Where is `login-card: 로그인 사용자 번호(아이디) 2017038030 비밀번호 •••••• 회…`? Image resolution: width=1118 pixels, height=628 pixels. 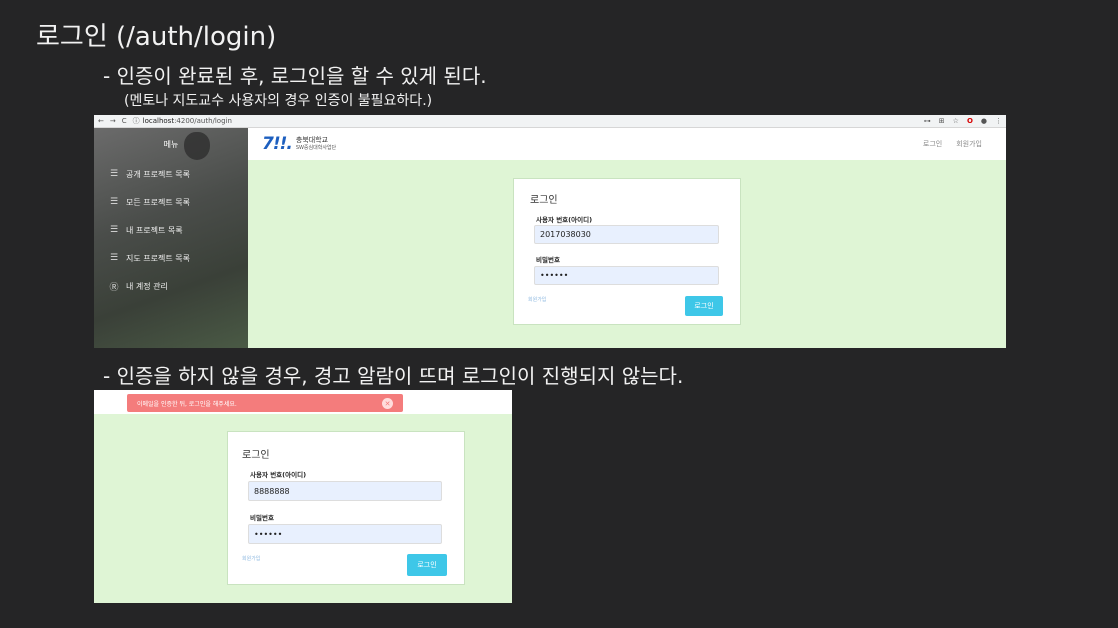 login-card: 로그인 사용자 번호(아이디) 2017038030 비밀번호 •••••• 회… is located at coordinates (627, 251).